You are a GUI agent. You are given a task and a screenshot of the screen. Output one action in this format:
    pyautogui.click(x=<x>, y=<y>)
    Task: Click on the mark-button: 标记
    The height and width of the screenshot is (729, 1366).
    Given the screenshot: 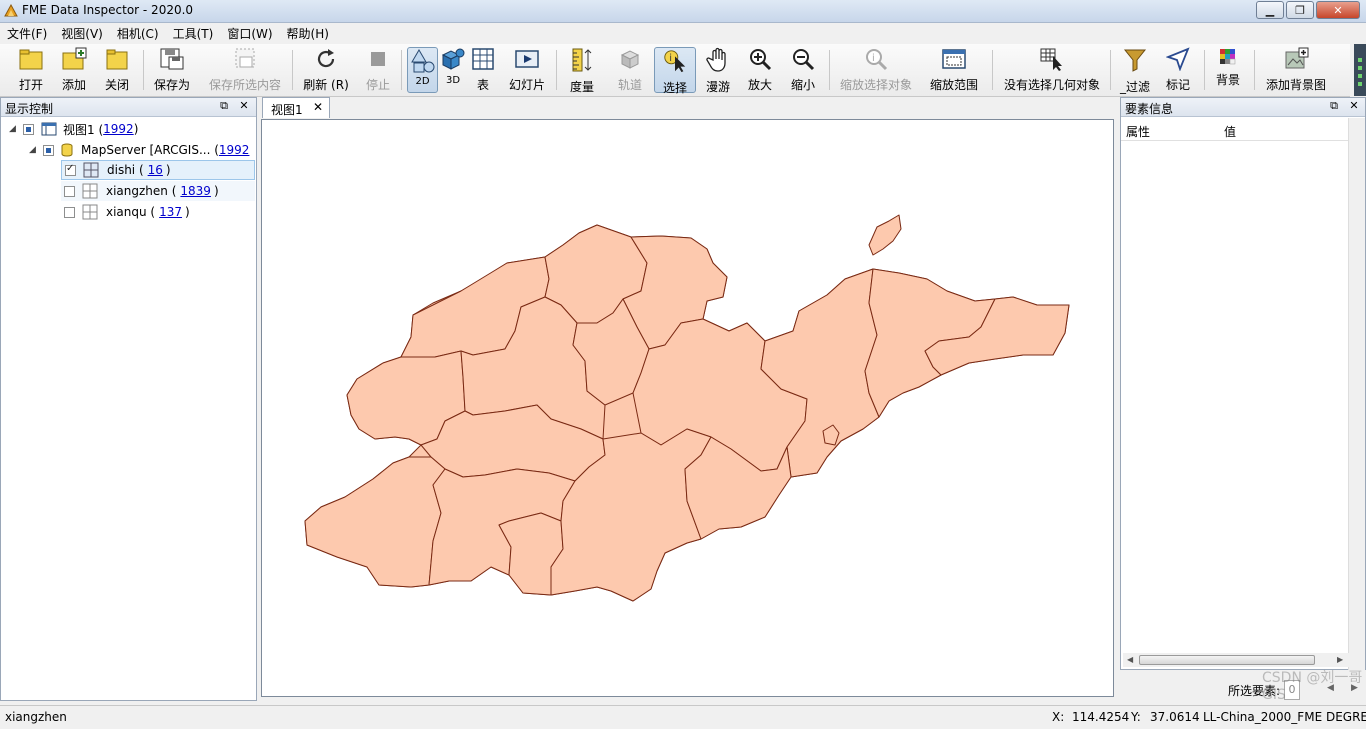 What is the action you would take?
    pyautogui.click(x=1178, y=70)
    